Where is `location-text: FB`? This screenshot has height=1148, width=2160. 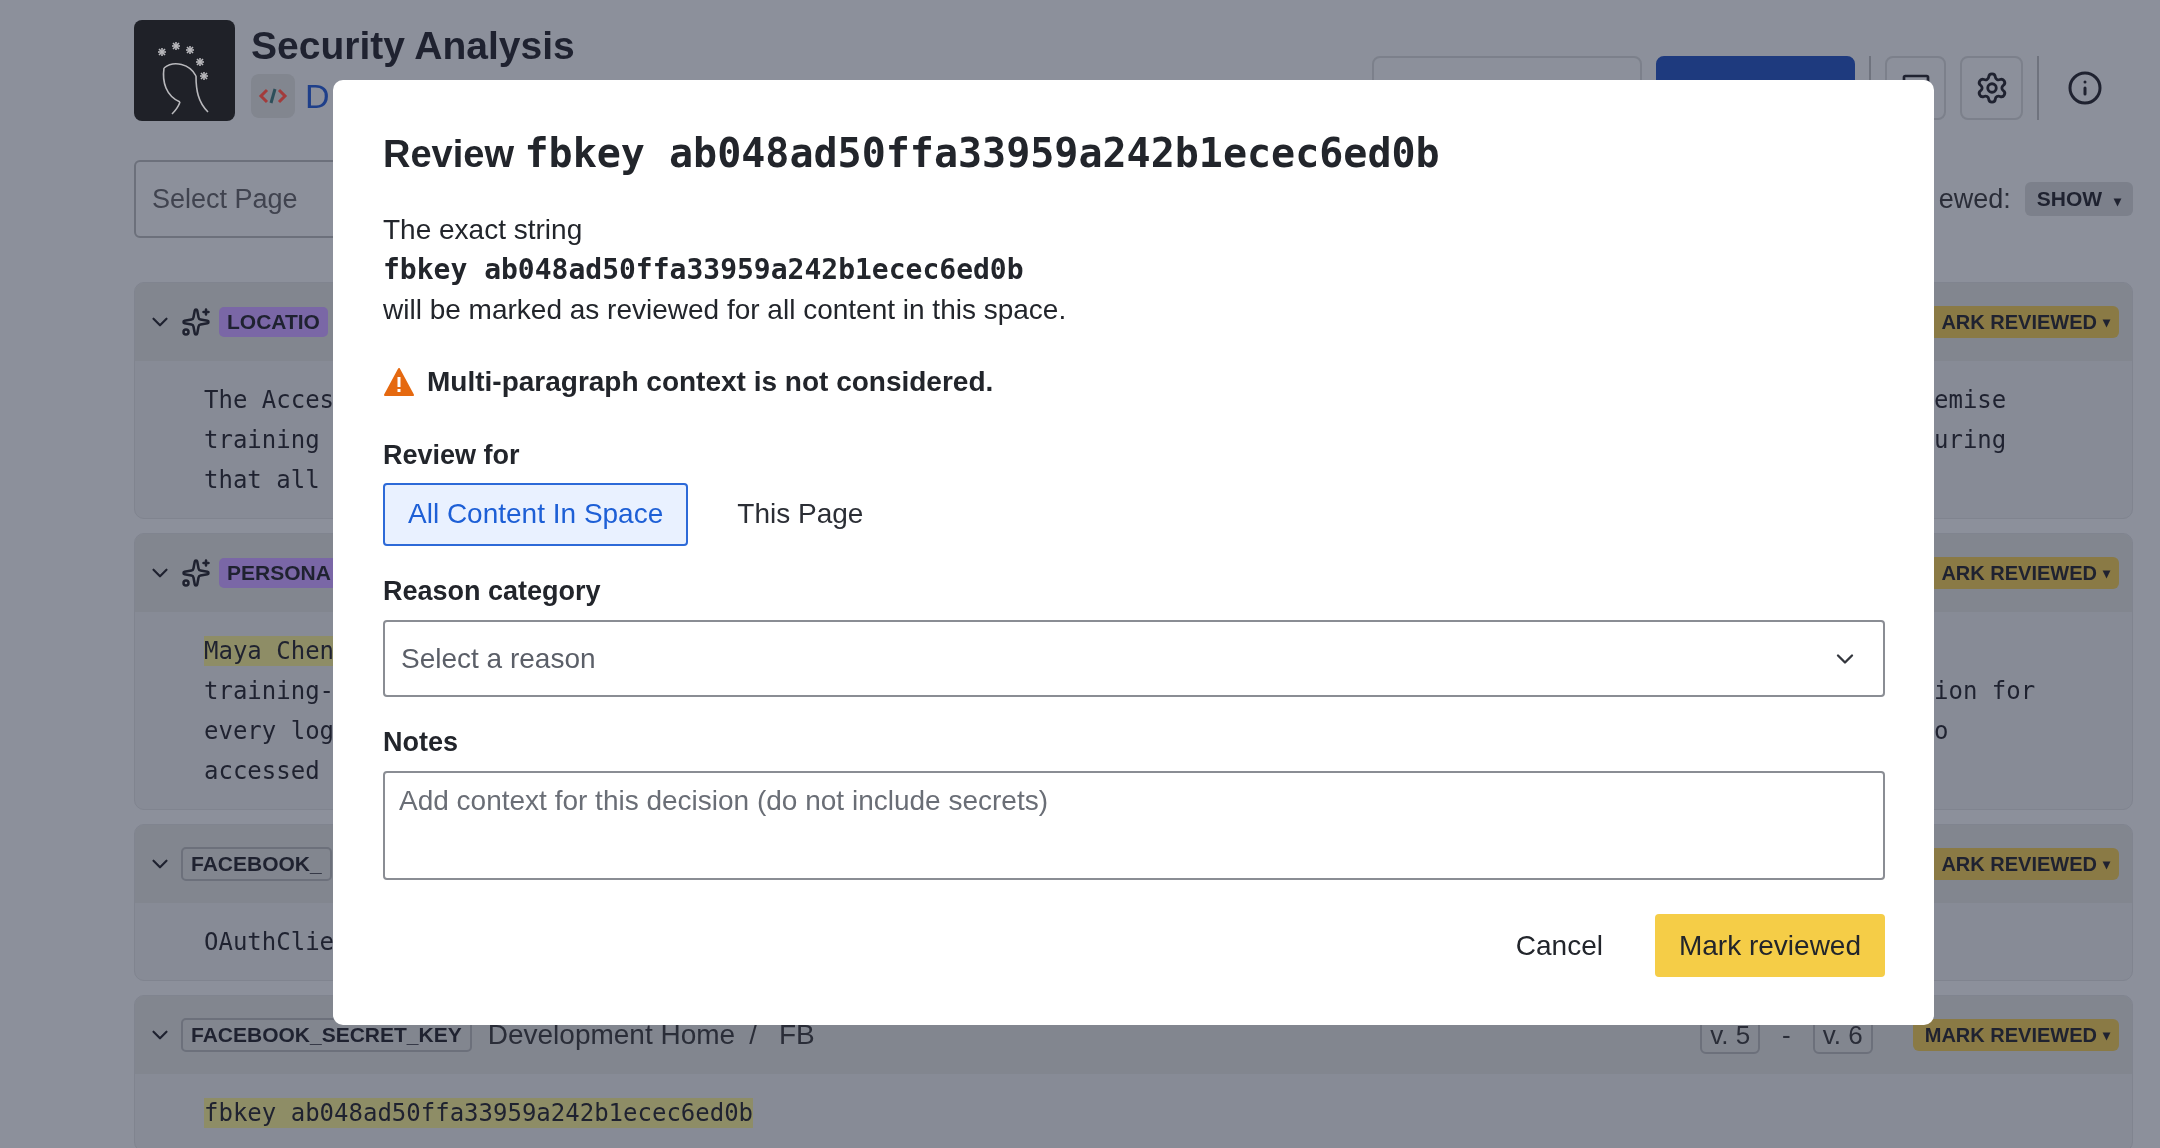 location-text: FB is located at coordinates (796, 1035).